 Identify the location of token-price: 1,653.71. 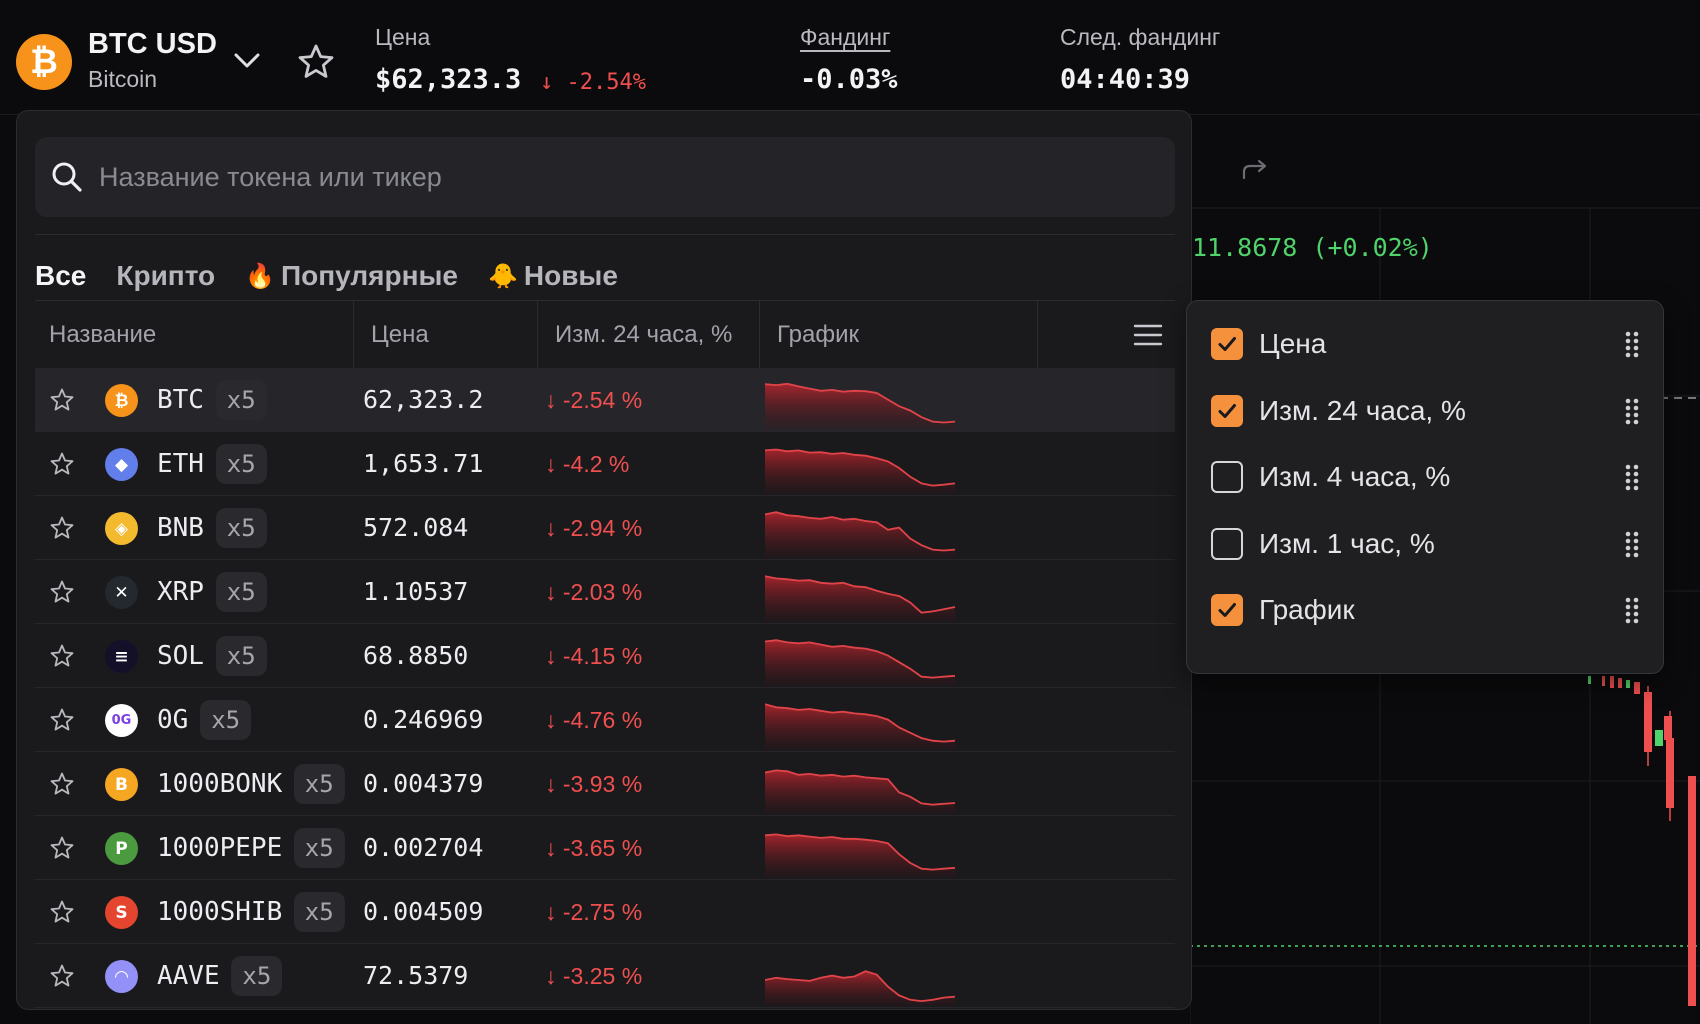
(423, 463).